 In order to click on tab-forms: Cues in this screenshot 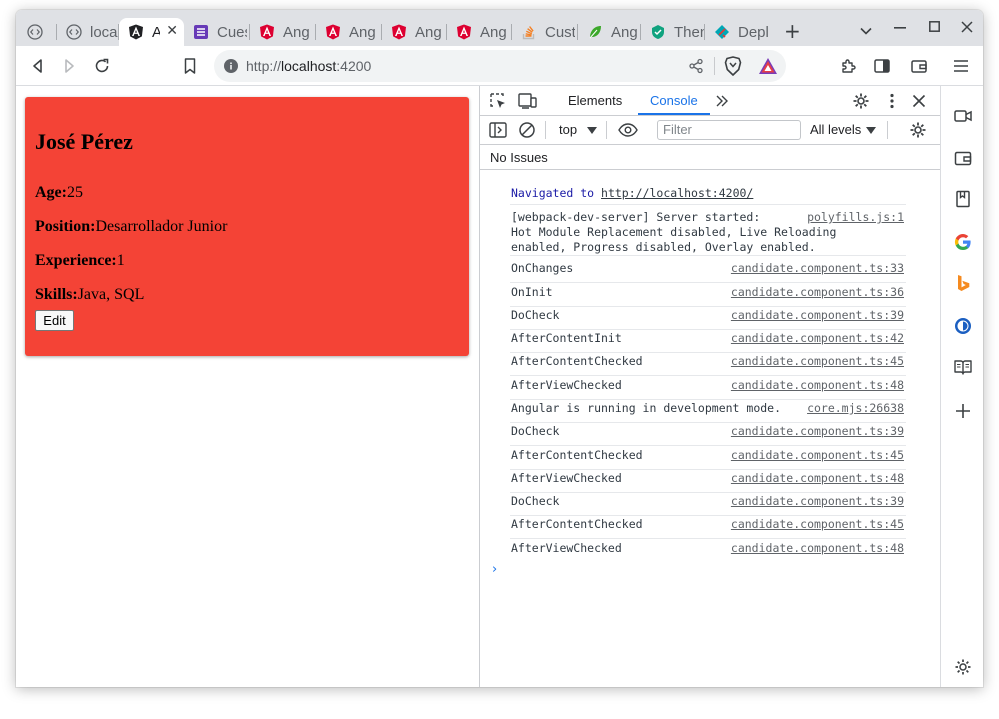, I will do `click(217, 32)`.